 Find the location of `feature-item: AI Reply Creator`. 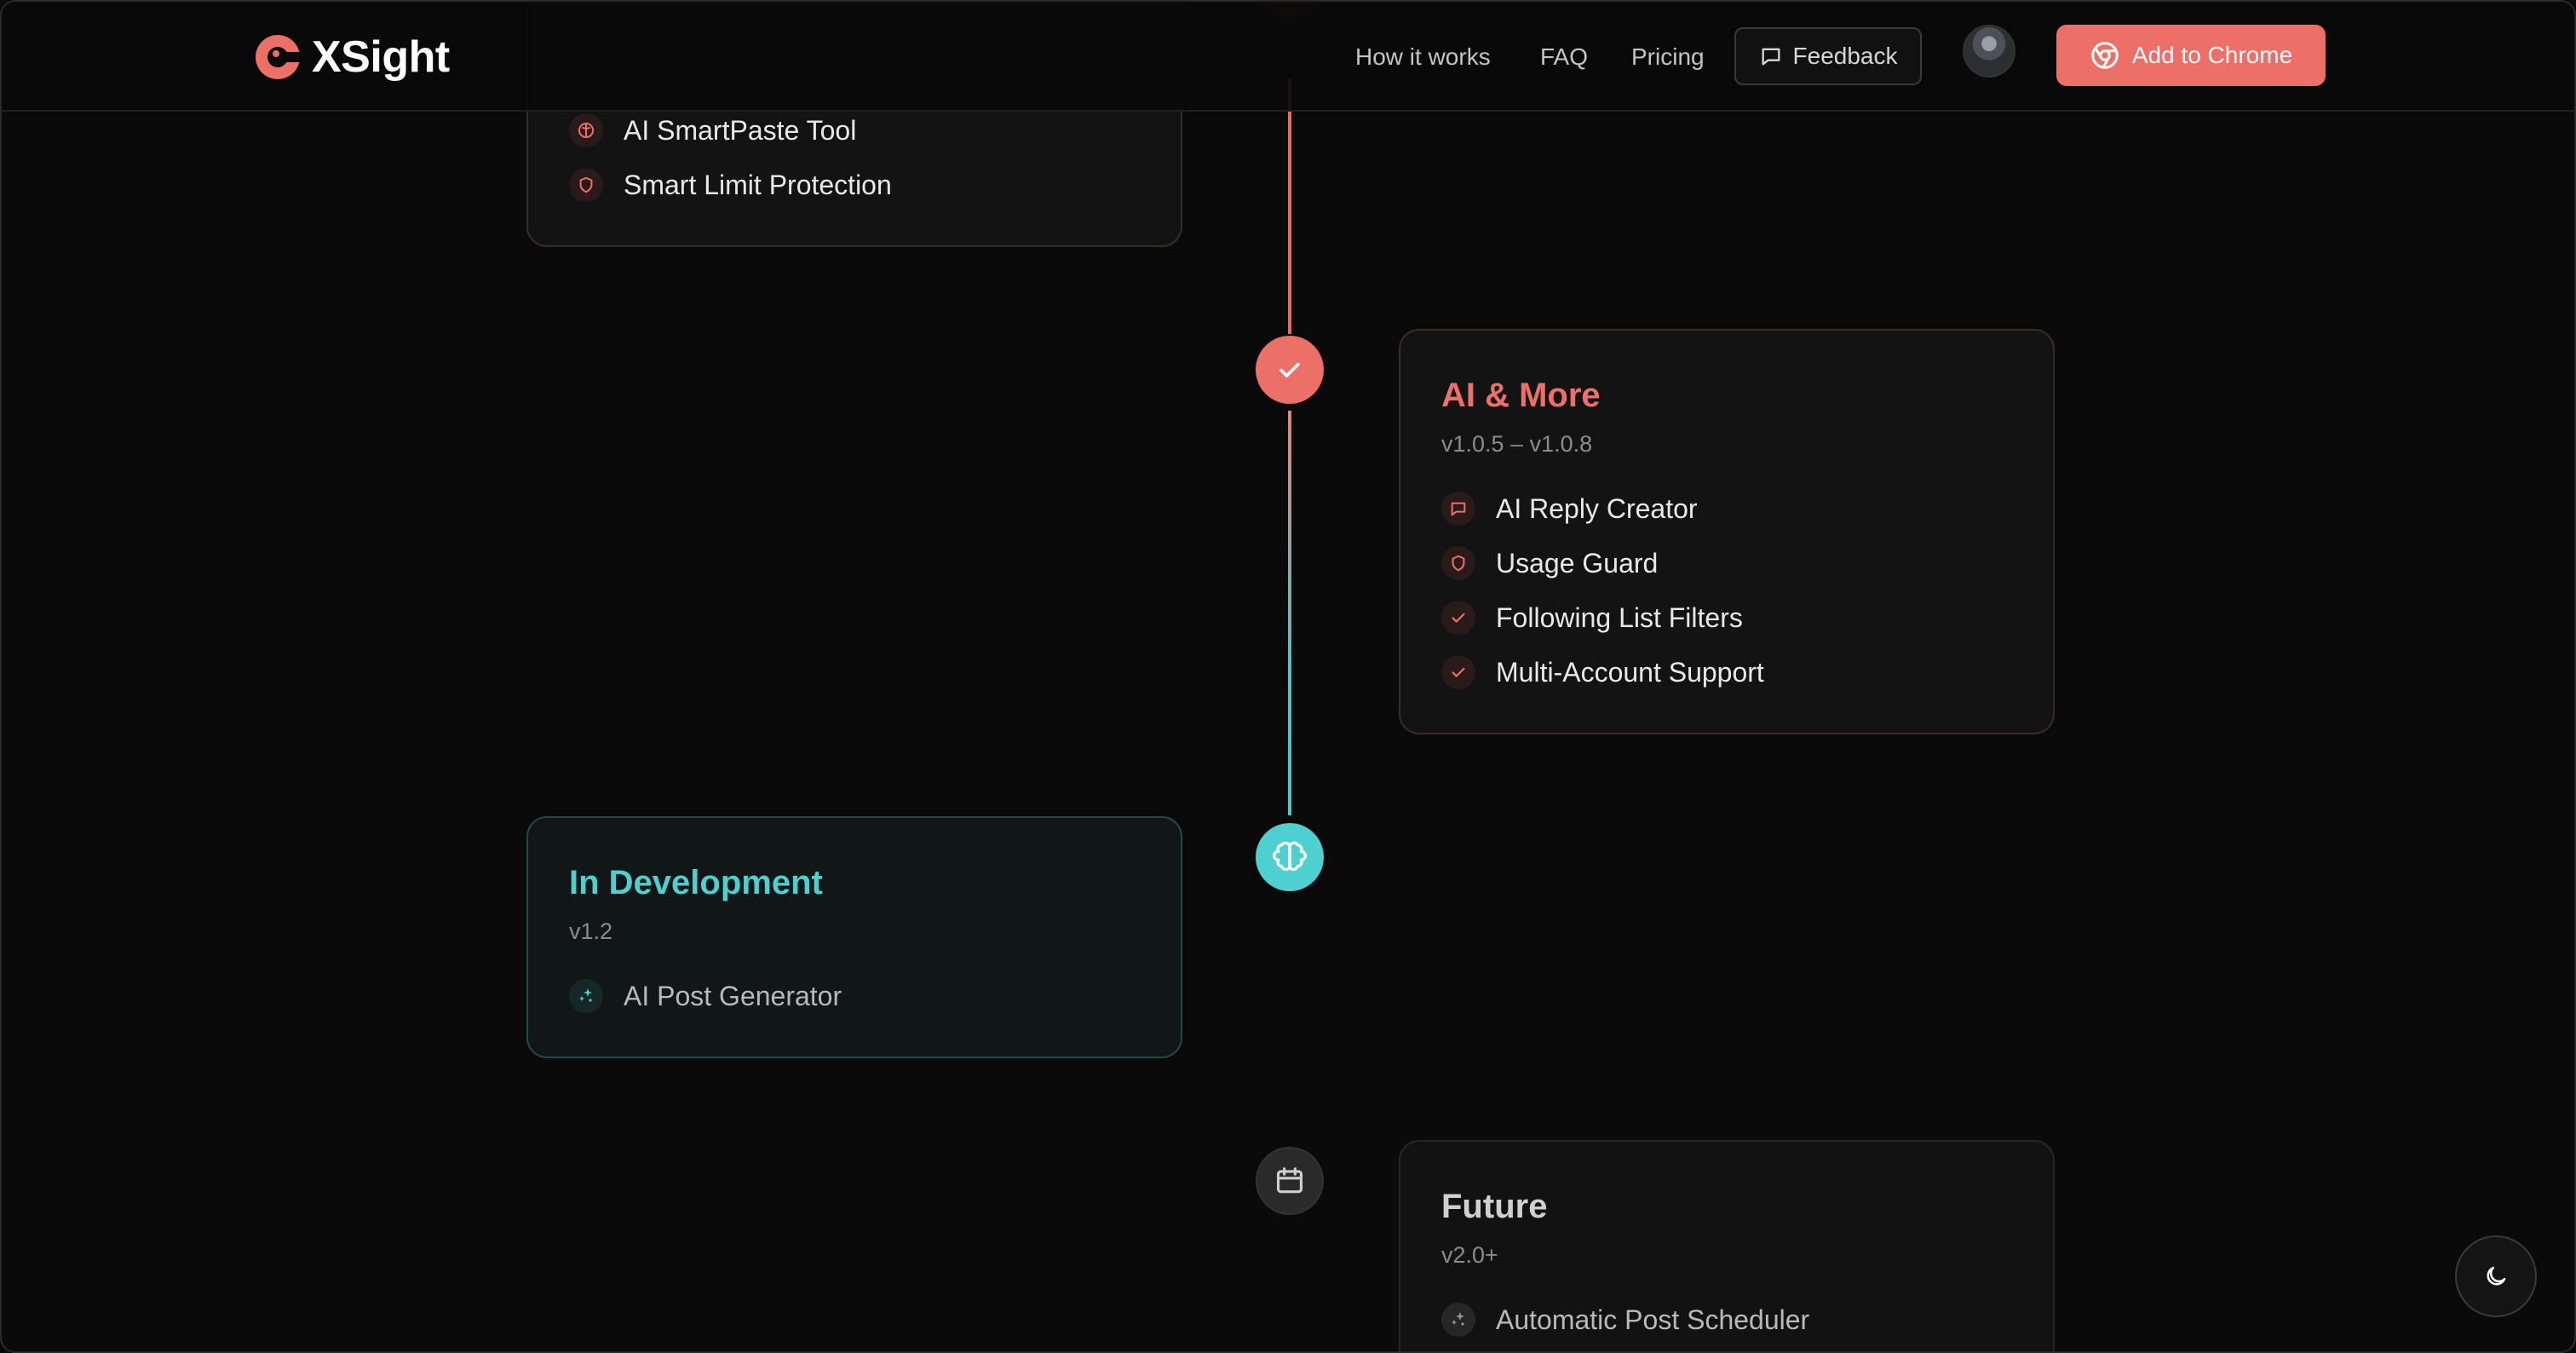

feature-item: AI Reply Creator is located at coordinates (1569, 509).